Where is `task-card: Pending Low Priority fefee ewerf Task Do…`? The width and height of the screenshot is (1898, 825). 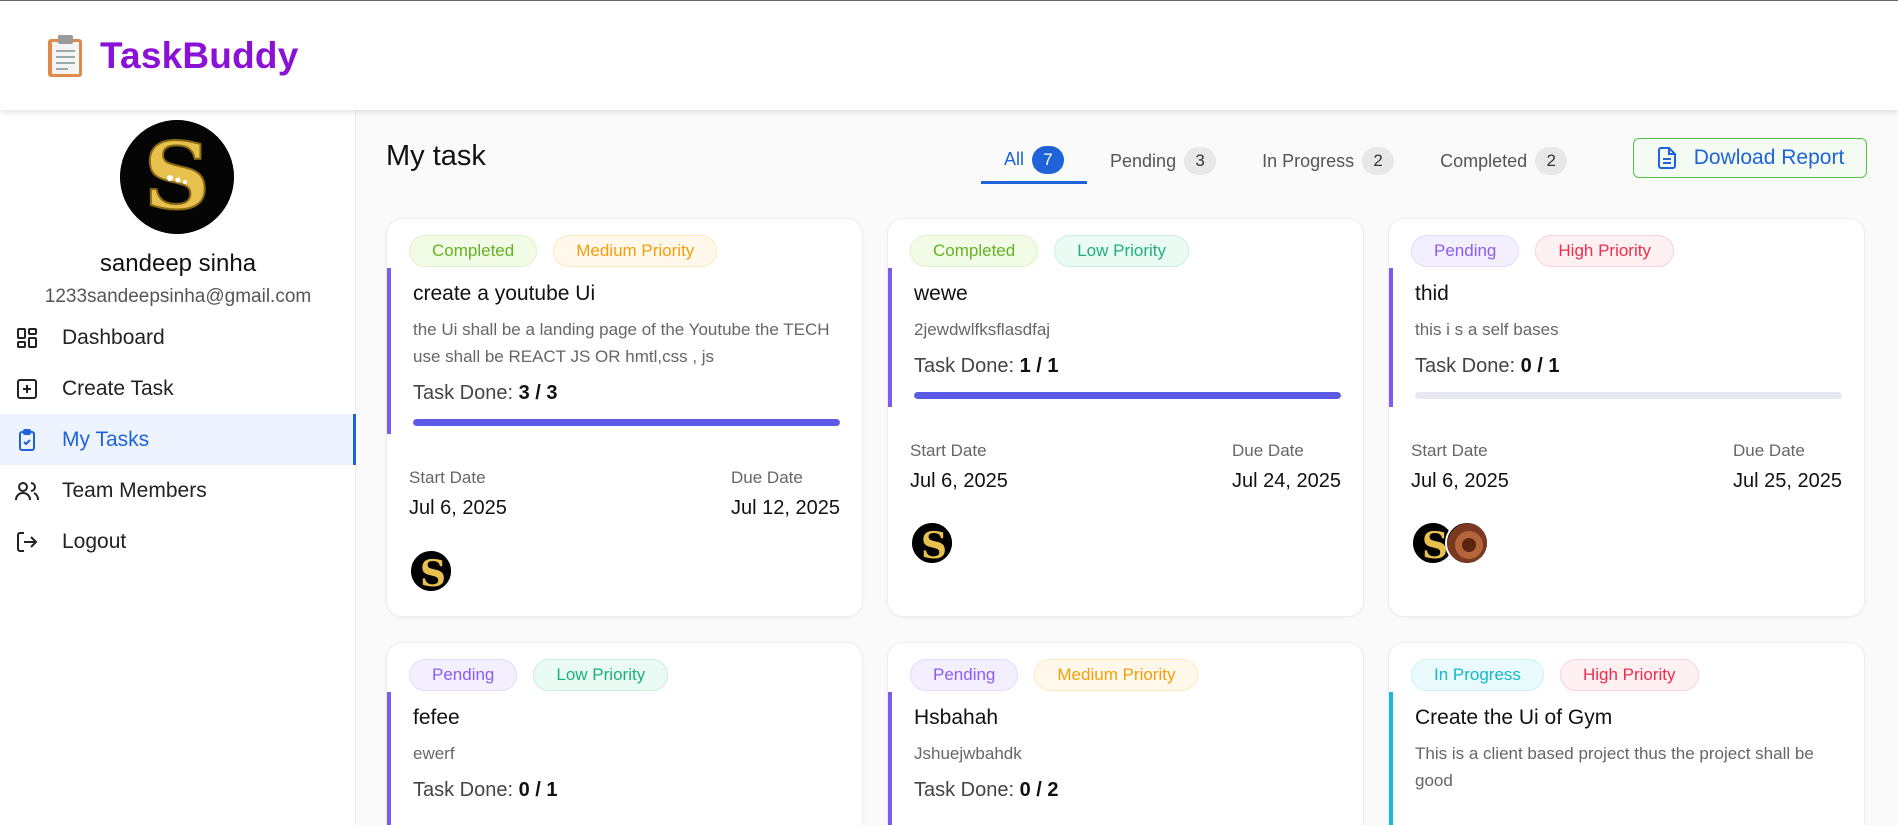
task-card: Pending Low Priority fefee ewerf Task Do… is located at coordinates (624, 733).